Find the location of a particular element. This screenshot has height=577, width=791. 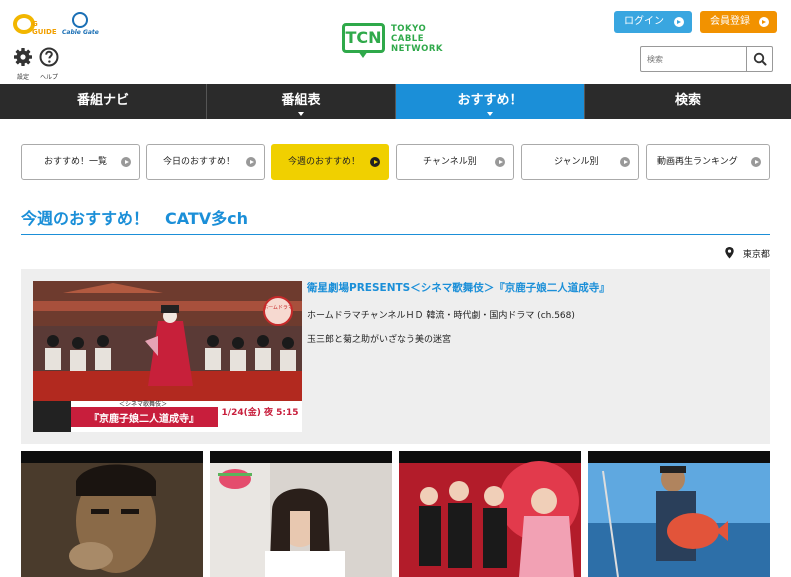

gguide-logo: G GUIDE is located at coordinates (35, 25).